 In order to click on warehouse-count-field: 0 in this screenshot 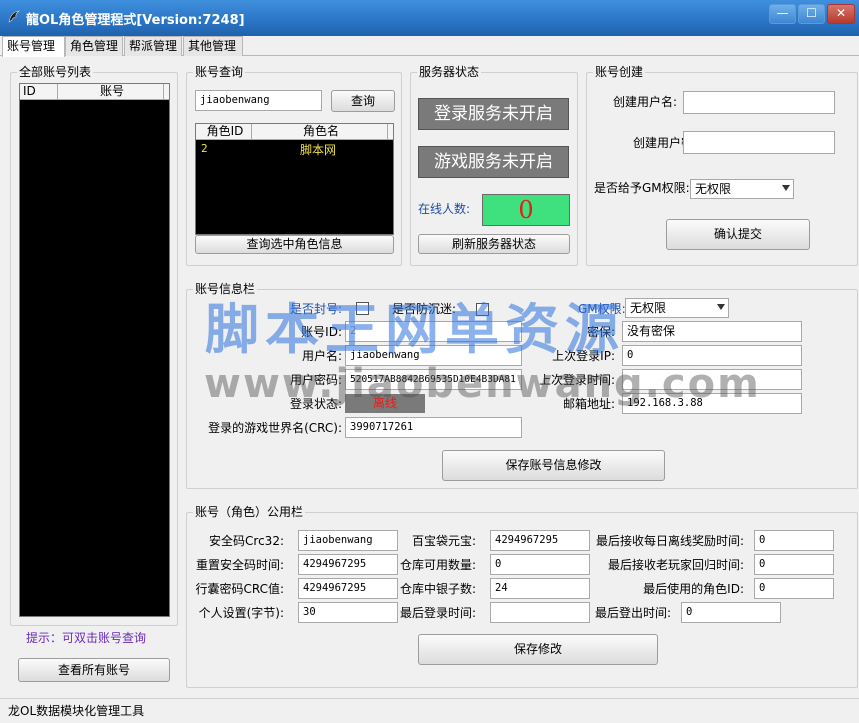, I will do `click(540, 564)`.